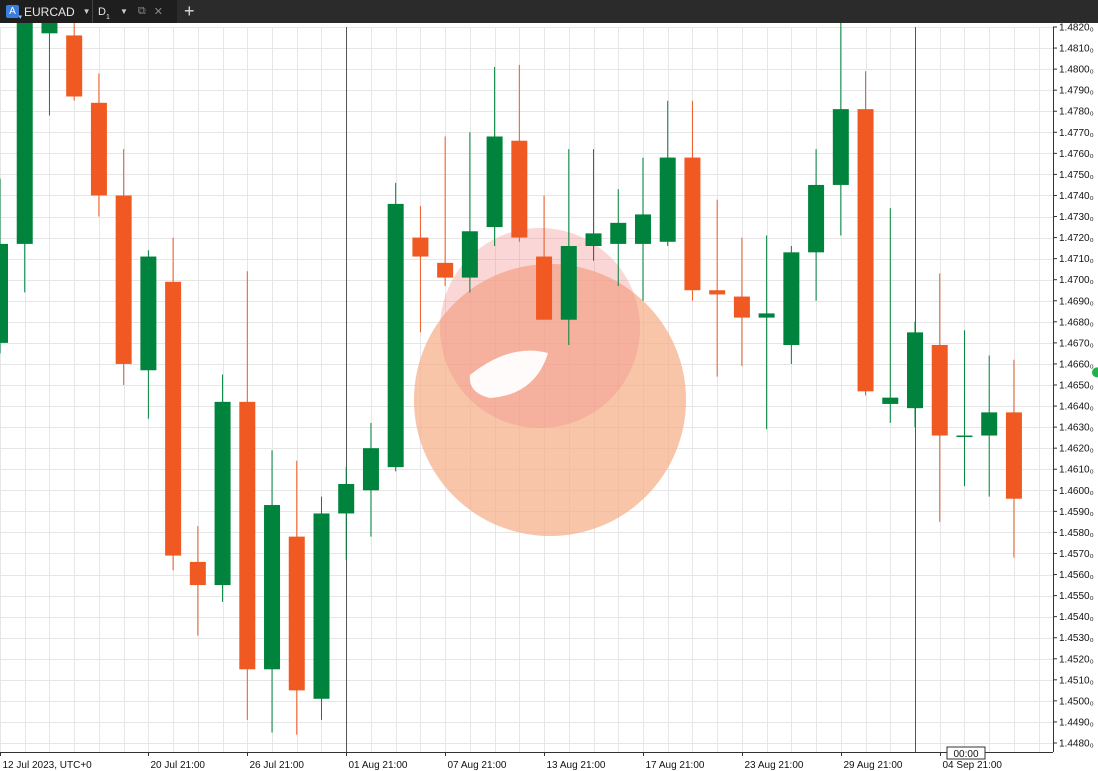  I want to click on price-tick-label: 1.4630₀, so click(1076, 428).